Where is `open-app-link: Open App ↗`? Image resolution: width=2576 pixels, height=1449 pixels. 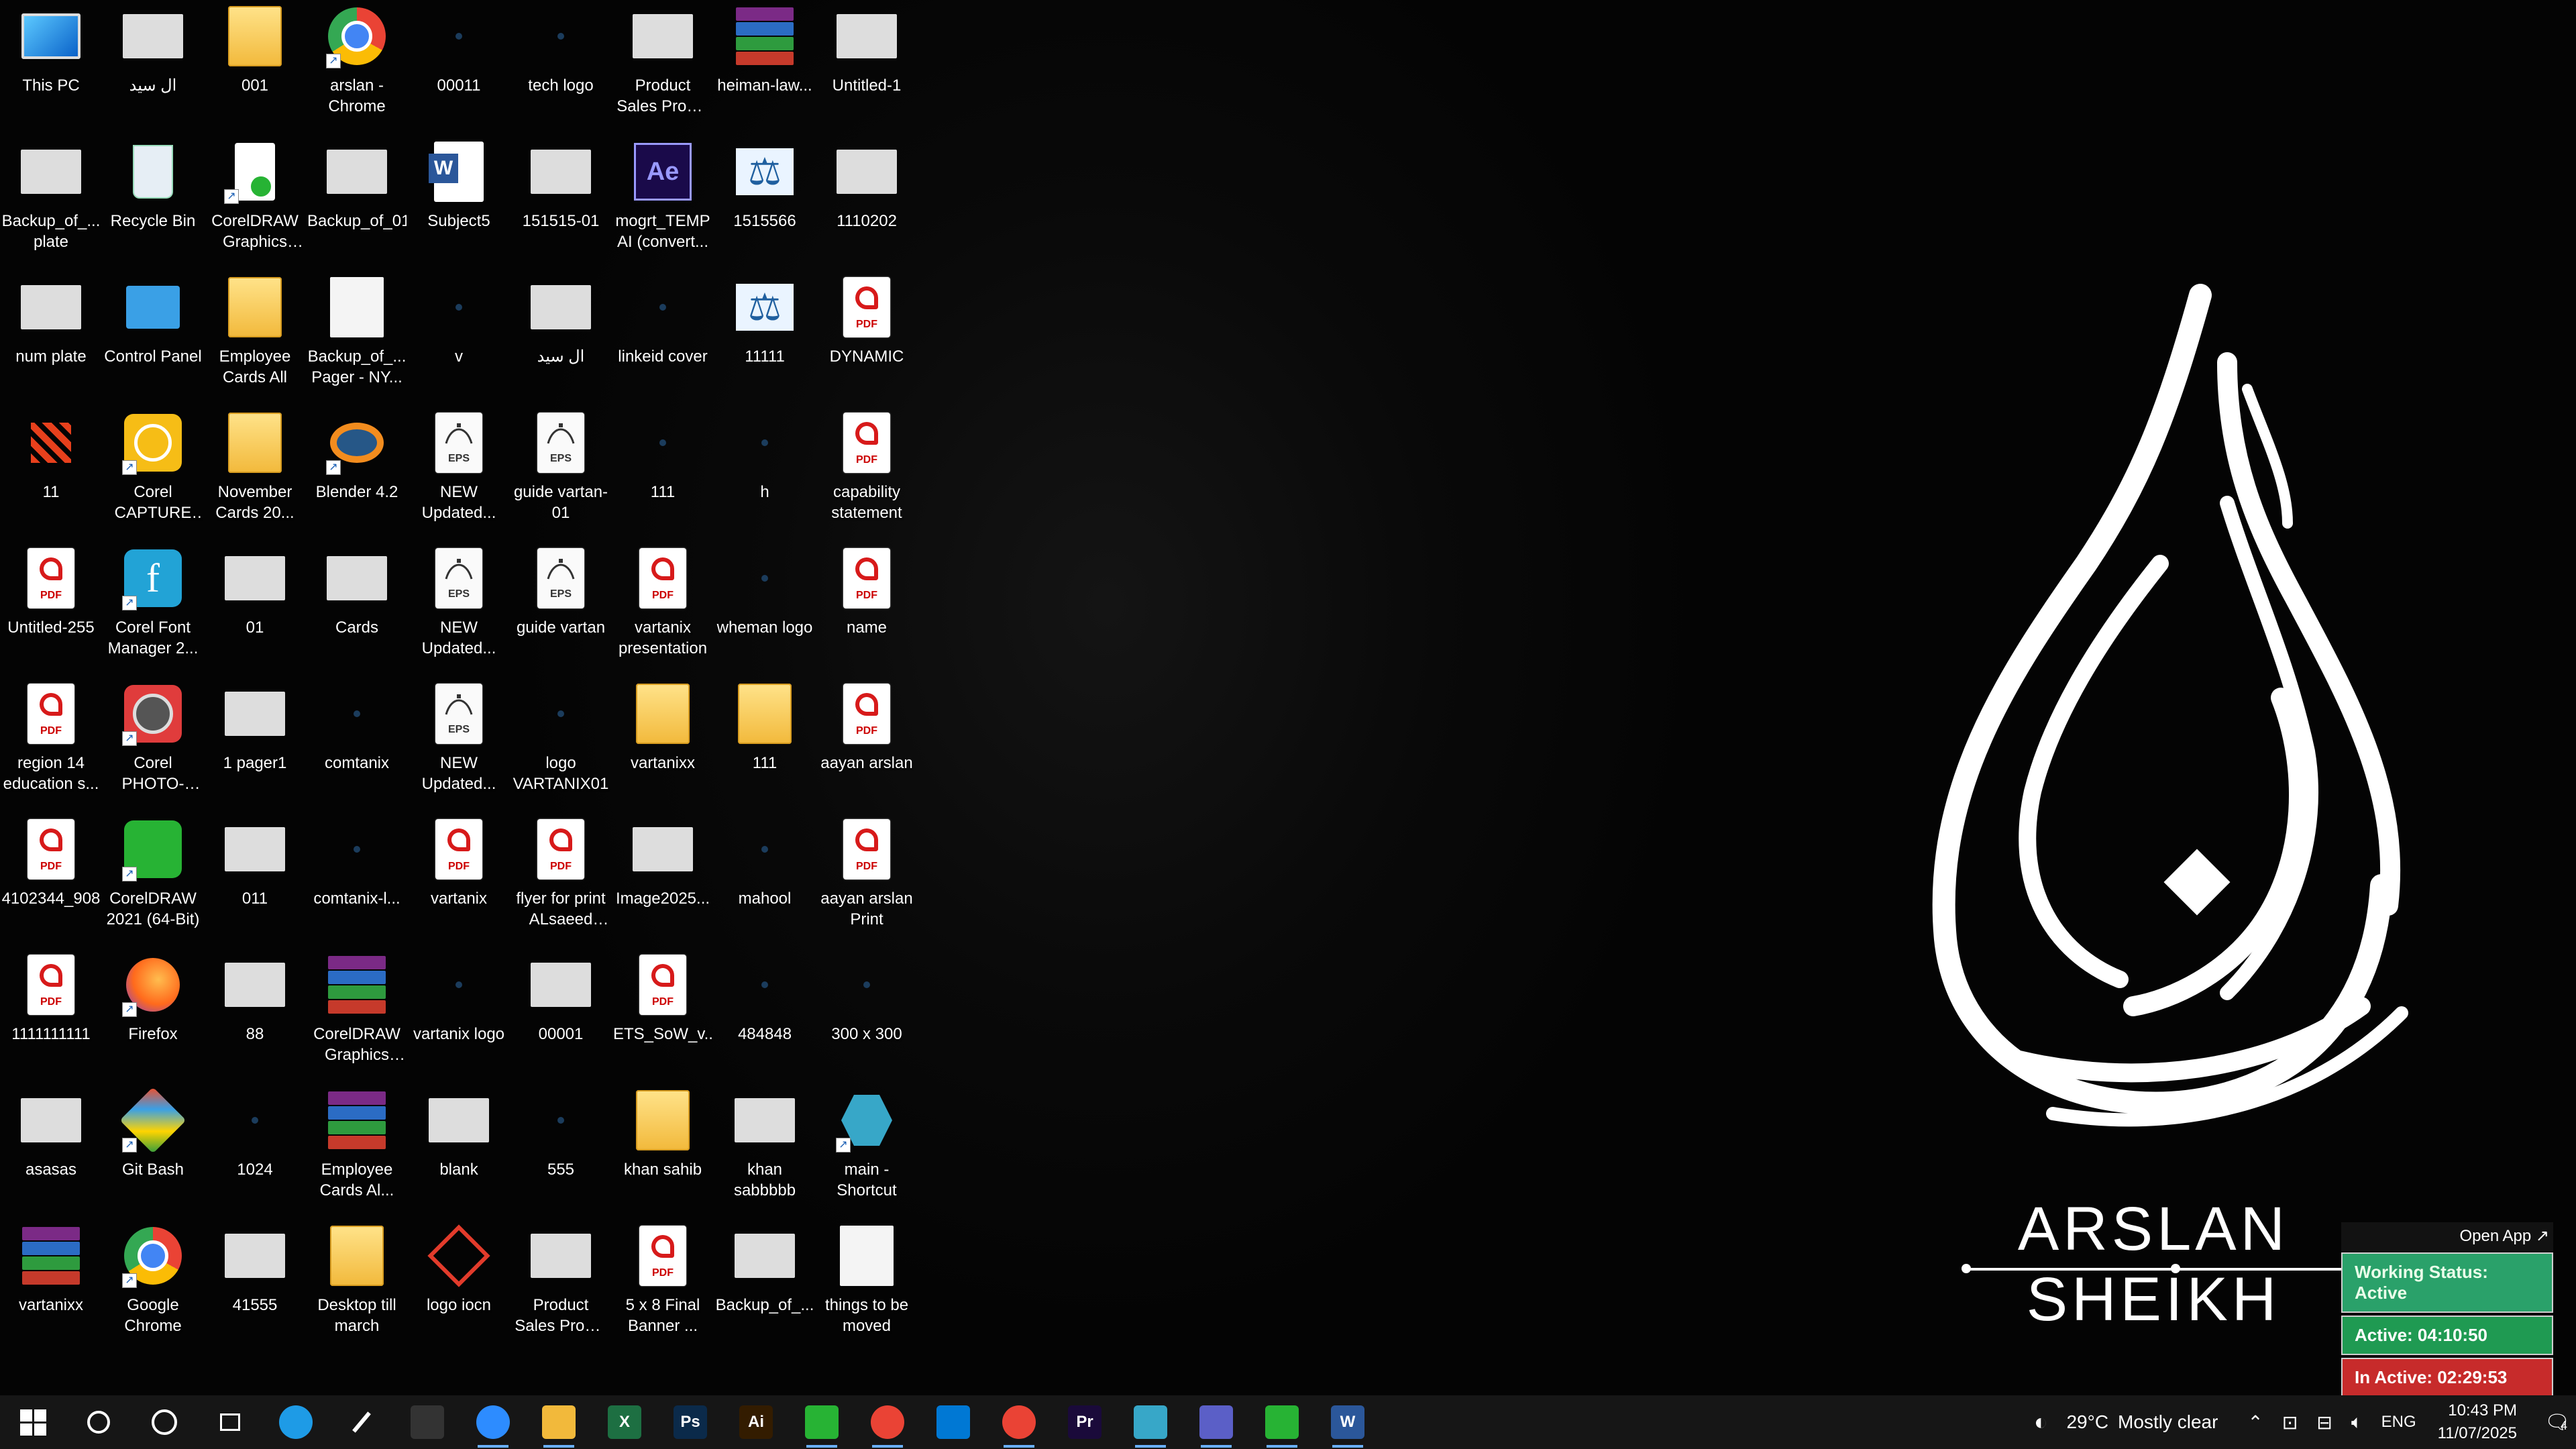 open-app-link: Open App ↗ is located at coordinates (2447, 1237).